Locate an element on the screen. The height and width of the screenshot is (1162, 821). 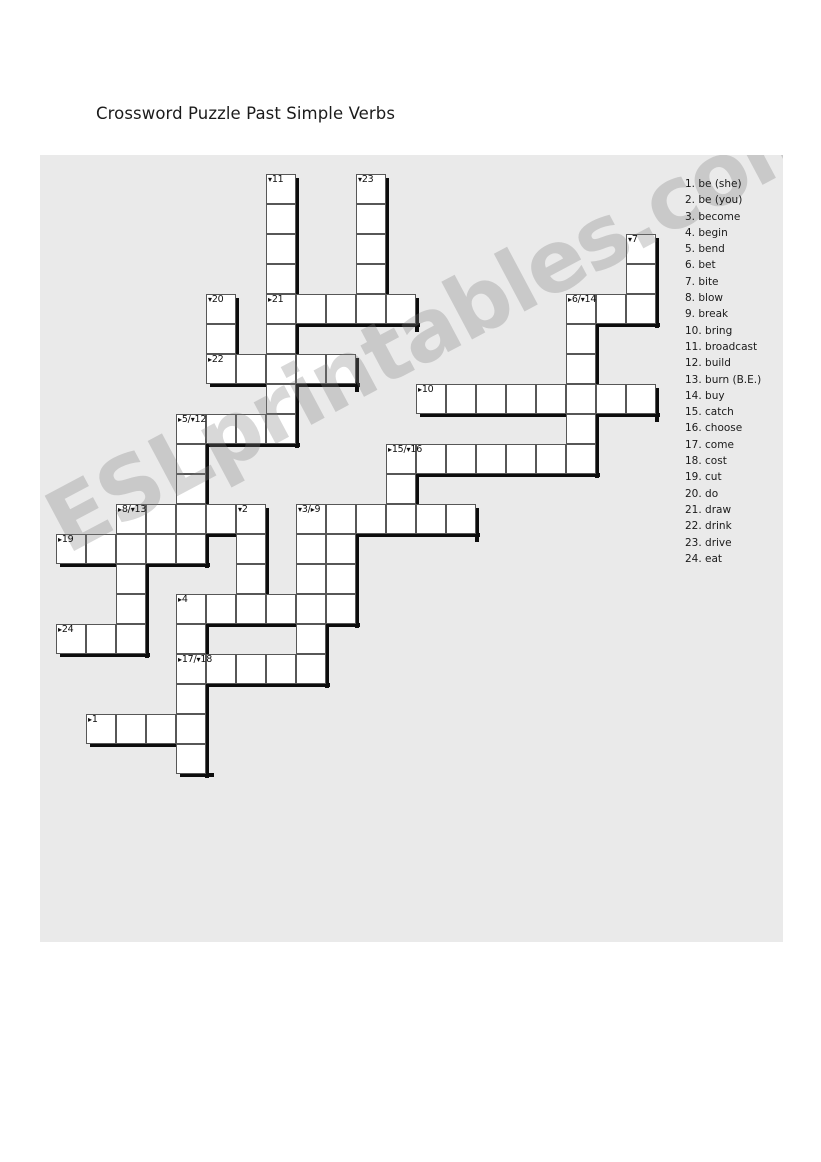
clue-number: ▾7 is located at coordinates (633, 239).